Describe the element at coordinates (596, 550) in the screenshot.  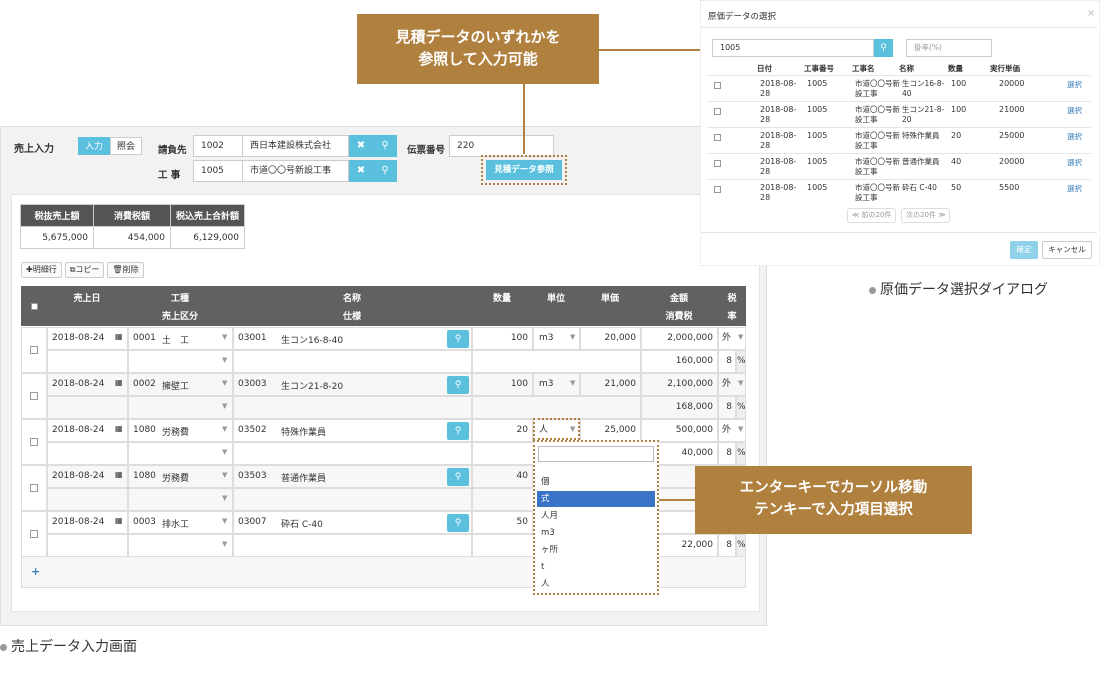
I see `unit-option: ヶ所` at that location.